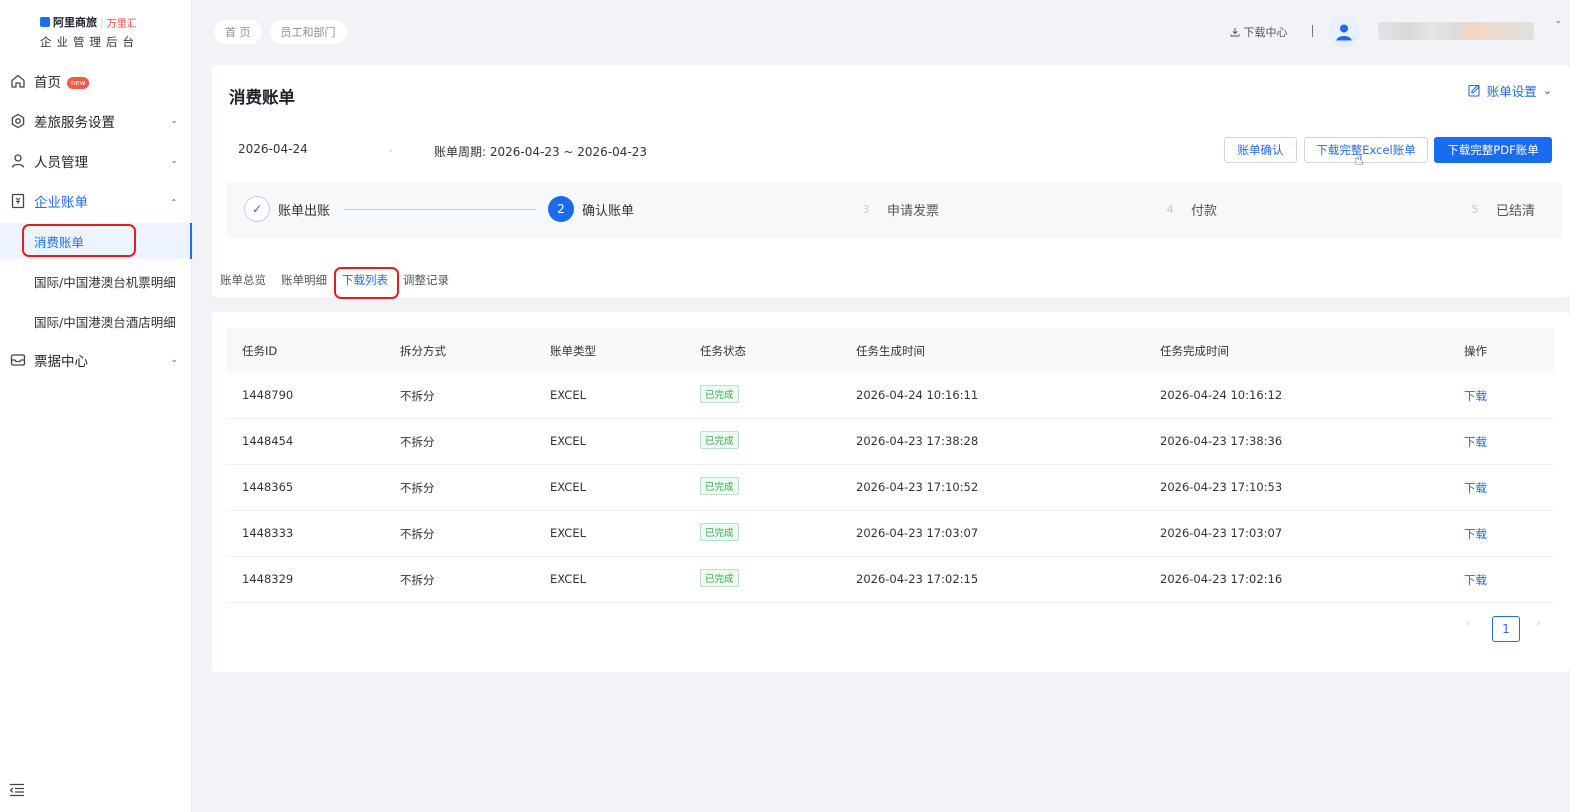 This screenshot has height=812, width=1570. I want to click on sidebar-item-intl-hotel: 国际/中国港澳台酒店明细, so click(96, 321).